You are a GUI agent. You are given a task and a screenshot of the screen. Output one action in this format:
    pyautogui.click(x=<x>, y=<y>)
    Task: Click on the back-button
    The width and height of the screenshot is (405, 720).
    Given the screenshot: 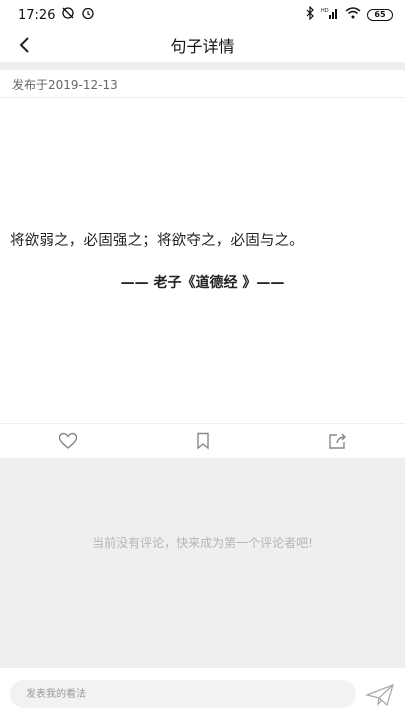 What is the action you would take?
    pyautogui.click(x=24, y=45)
    